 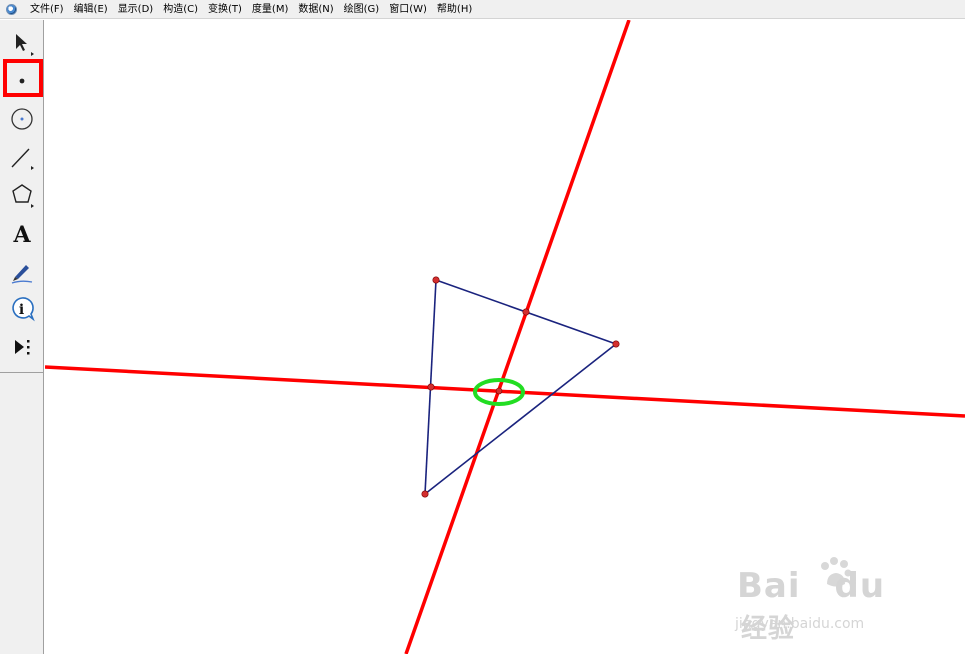 I want to click on menu-file: 文件(F), so click(x=47, y=9).